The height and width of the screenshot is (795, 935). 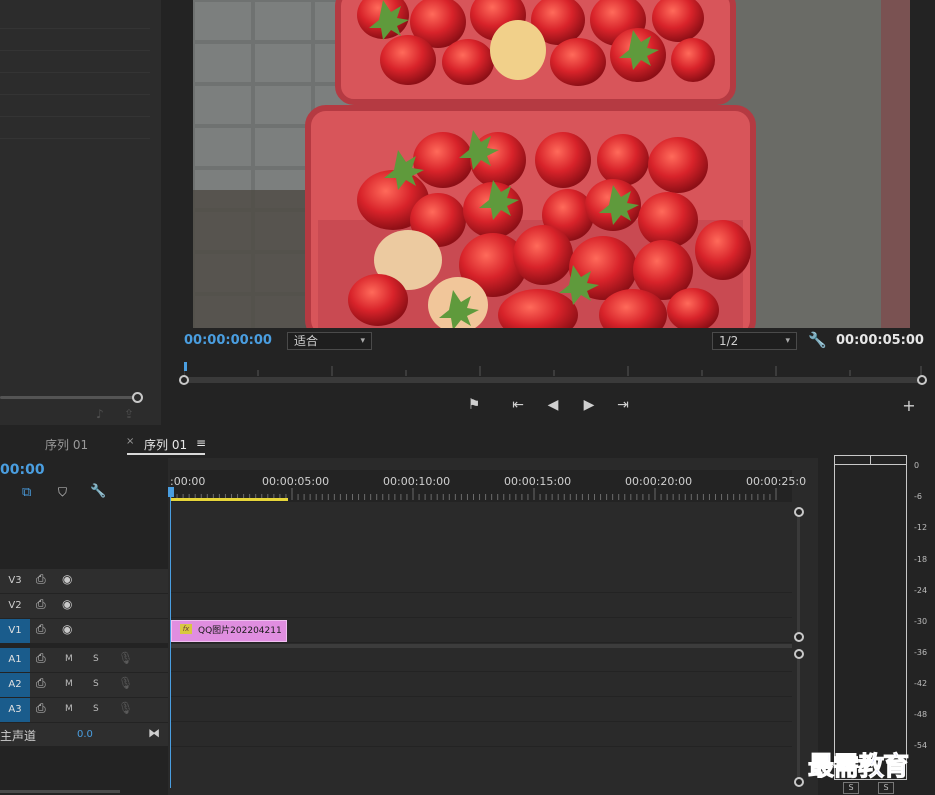 What do you see at coordinates (84, 631) in the screenshot?
I see `track-header-v1: V1 ⎙ ◉` at bounding box center [84, 631].